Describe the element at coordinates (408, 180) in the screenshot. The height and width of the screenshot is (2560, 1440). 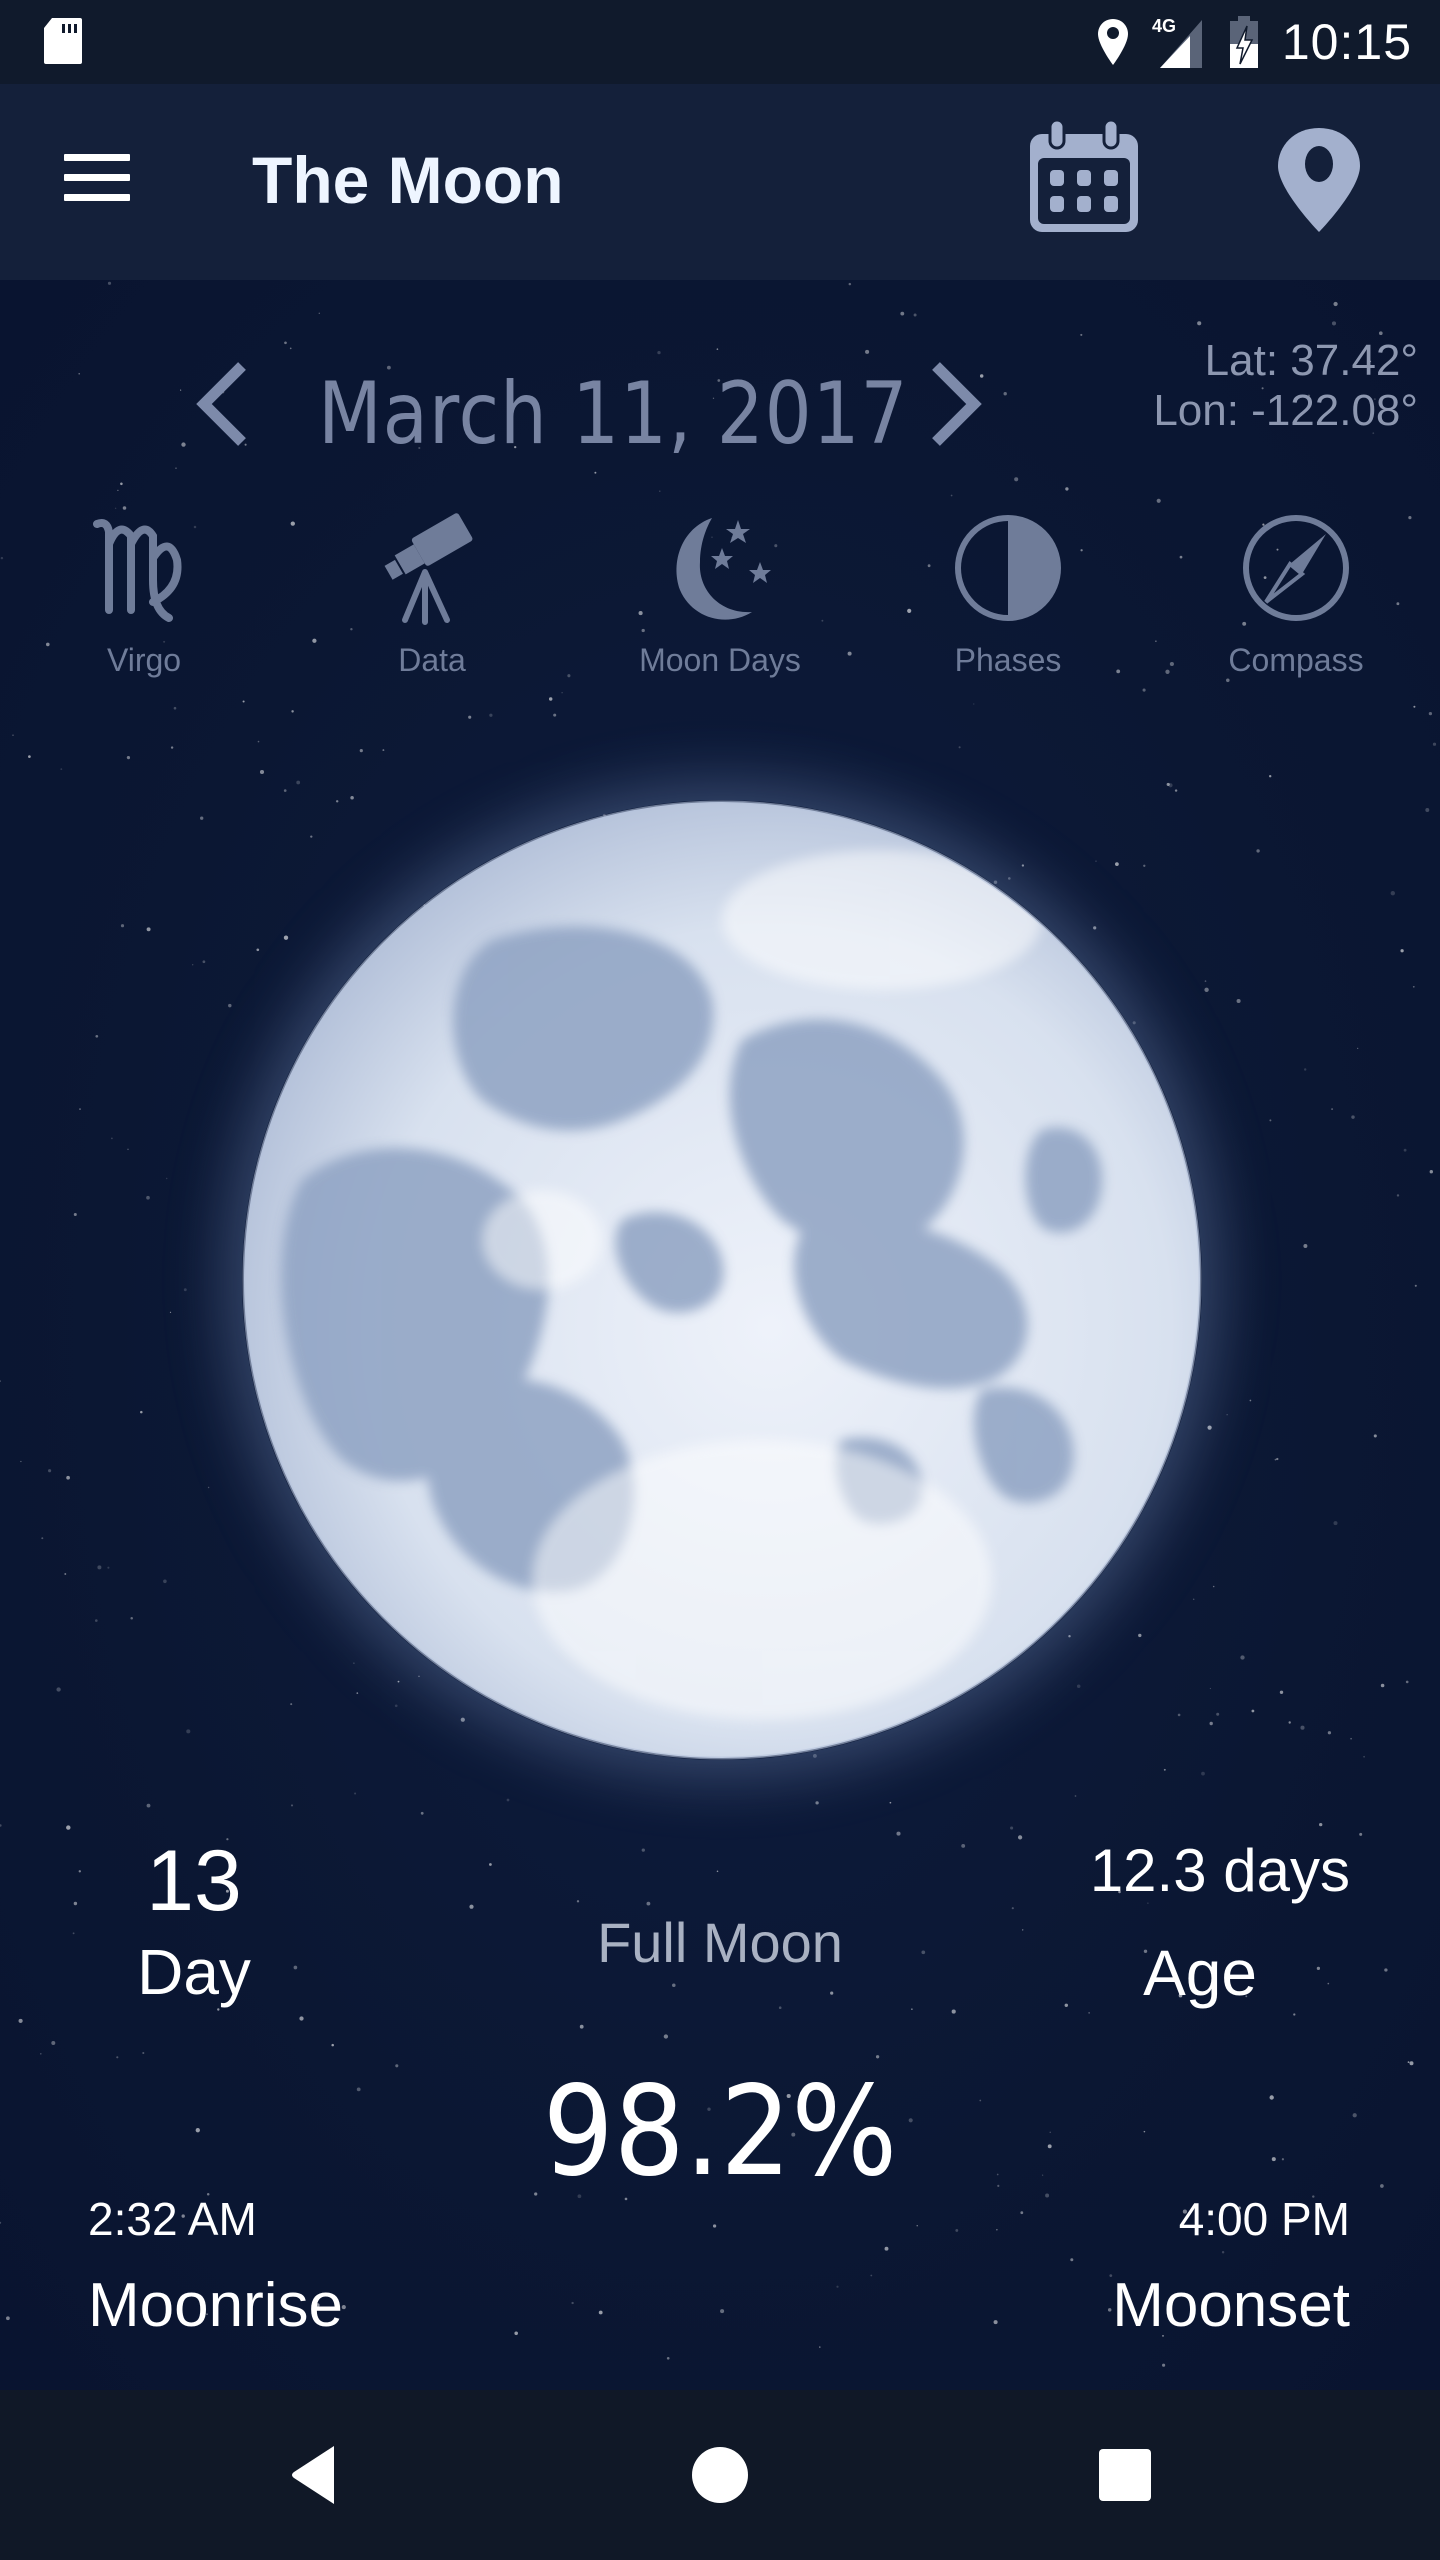
I see `app-title: The Moon` at that location.